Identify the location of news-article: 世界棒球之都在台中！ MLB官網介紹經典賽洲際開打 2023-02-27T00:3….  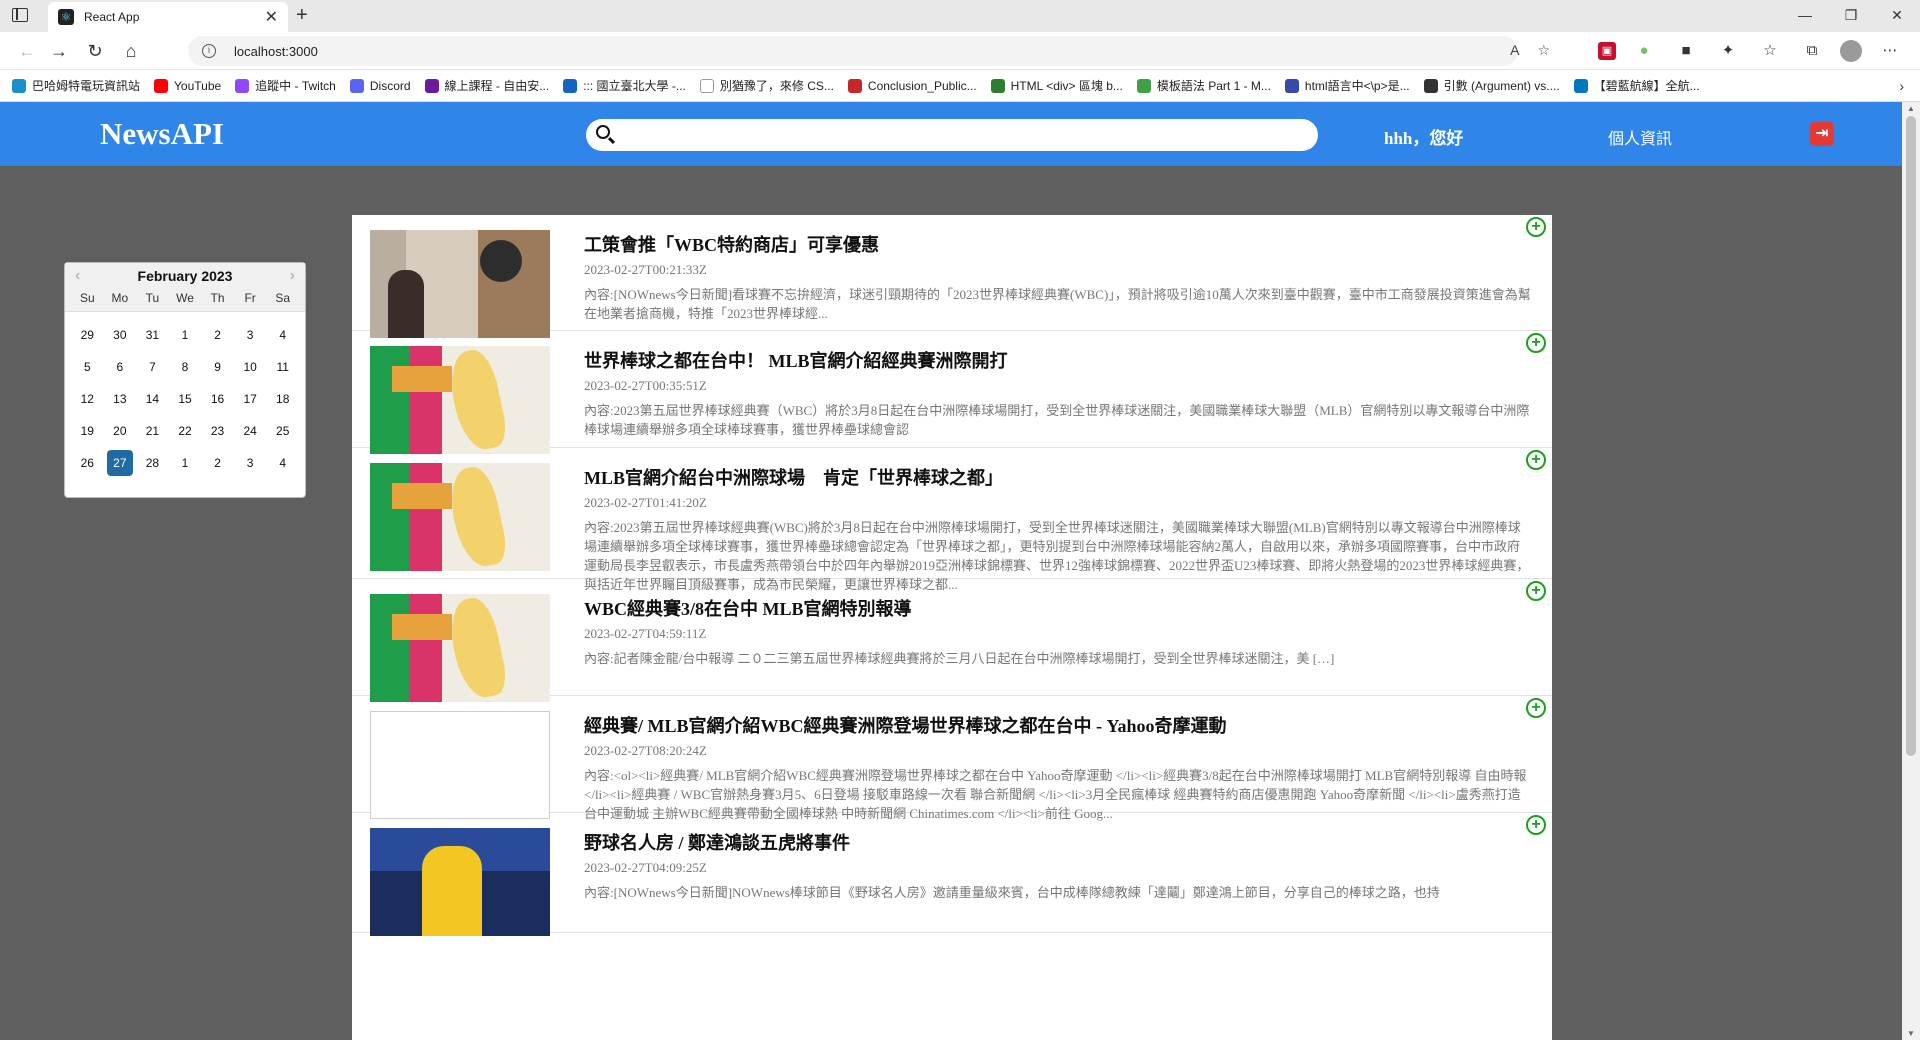
(952, 392).